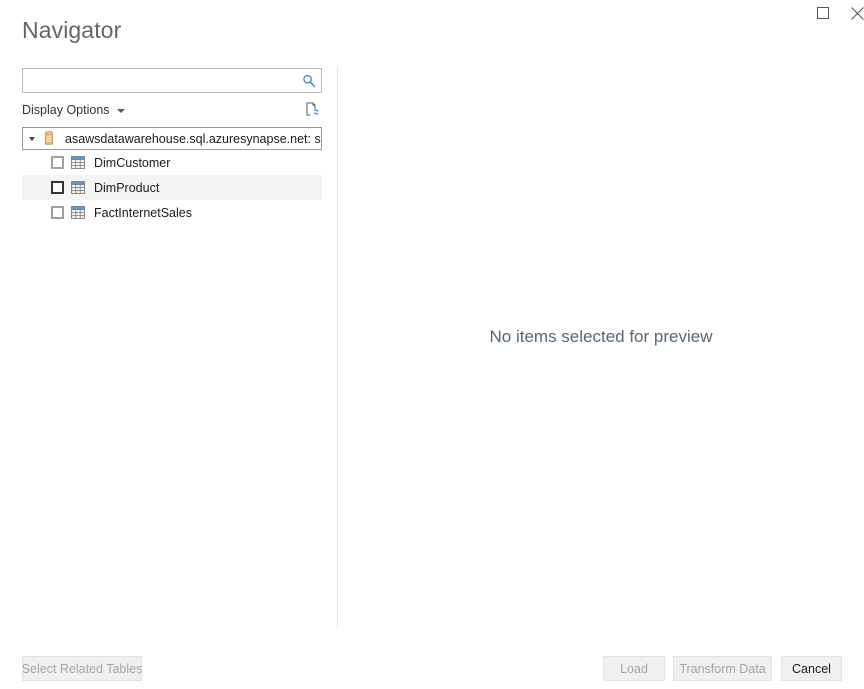 The height and width of the screenshot is (689, 864). What do you see at coordinates (722, 668) in the screenshot?
I see `transform-data-button: Transform Data` at bounding box center [722, 668].